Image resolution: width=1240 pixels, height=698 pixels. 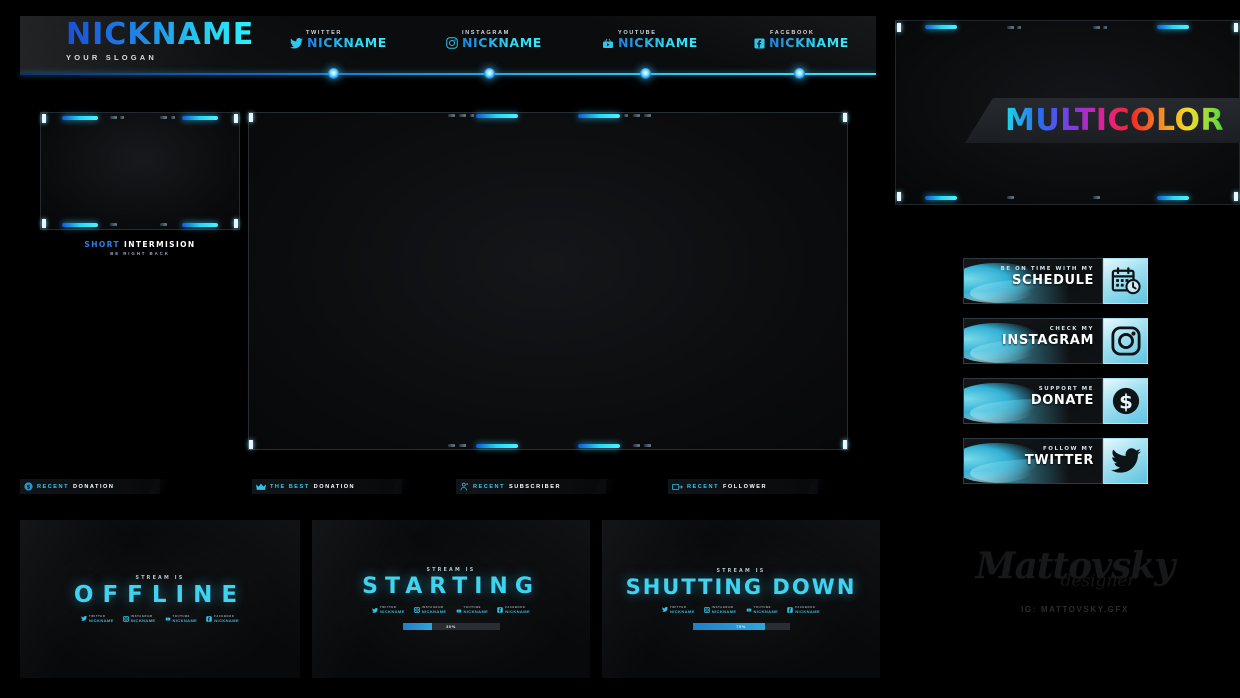 I want to click on alert-label-1: RECENT, so click(x=53, y=486).